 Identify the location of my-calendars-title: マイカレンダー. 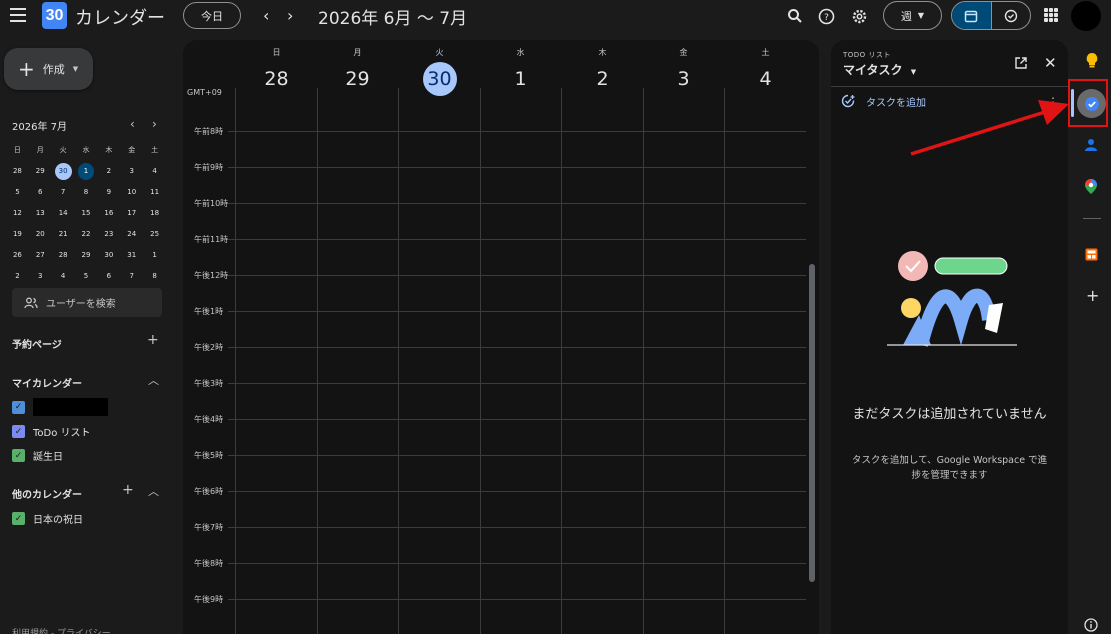
(47, 384).